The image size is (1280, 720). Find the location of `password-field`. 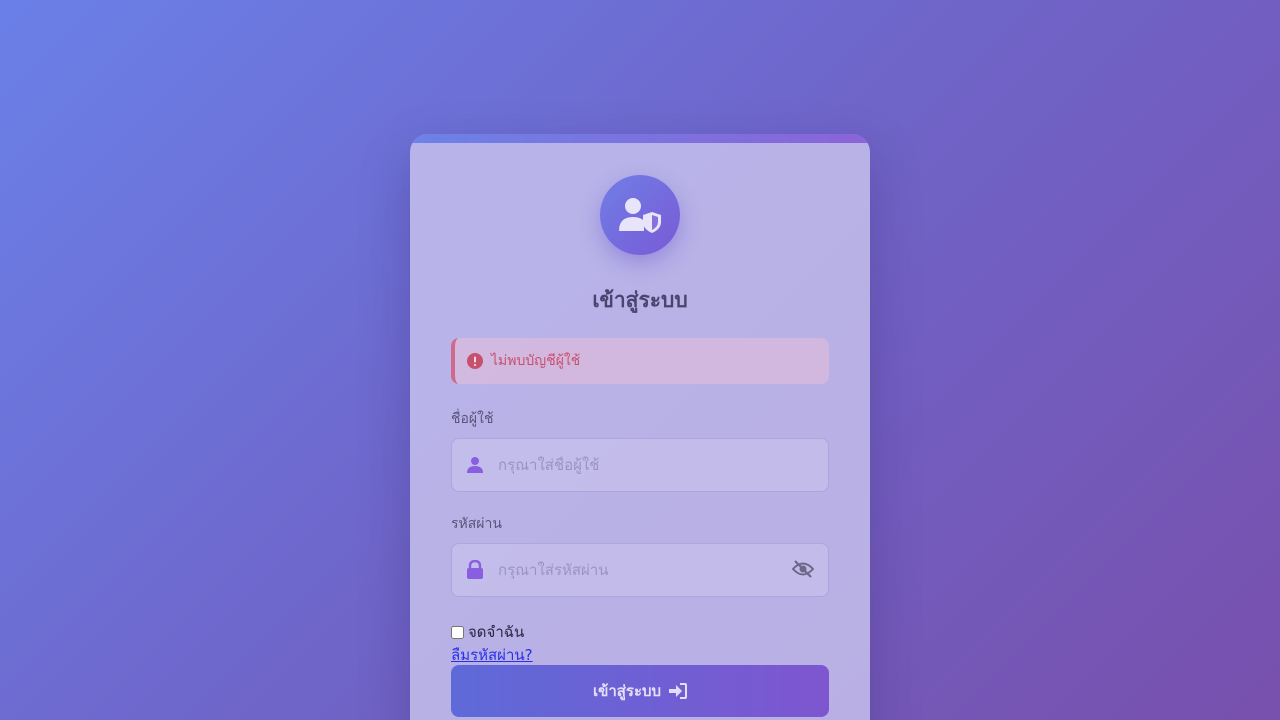

password-field is located at coordinates (640, 570).